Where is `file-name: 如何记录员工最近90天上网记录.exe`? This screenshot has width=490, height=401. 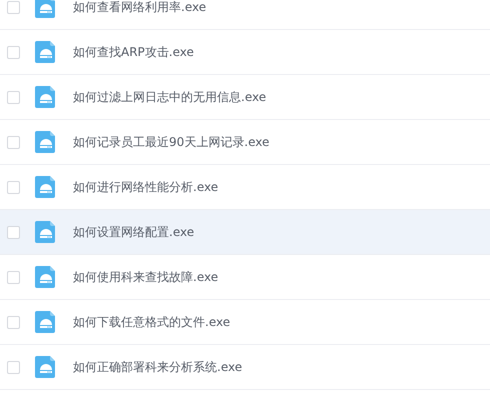
file-name: 如何记录员工最近90天上网记录.exe is located at coordinates (171, 142).